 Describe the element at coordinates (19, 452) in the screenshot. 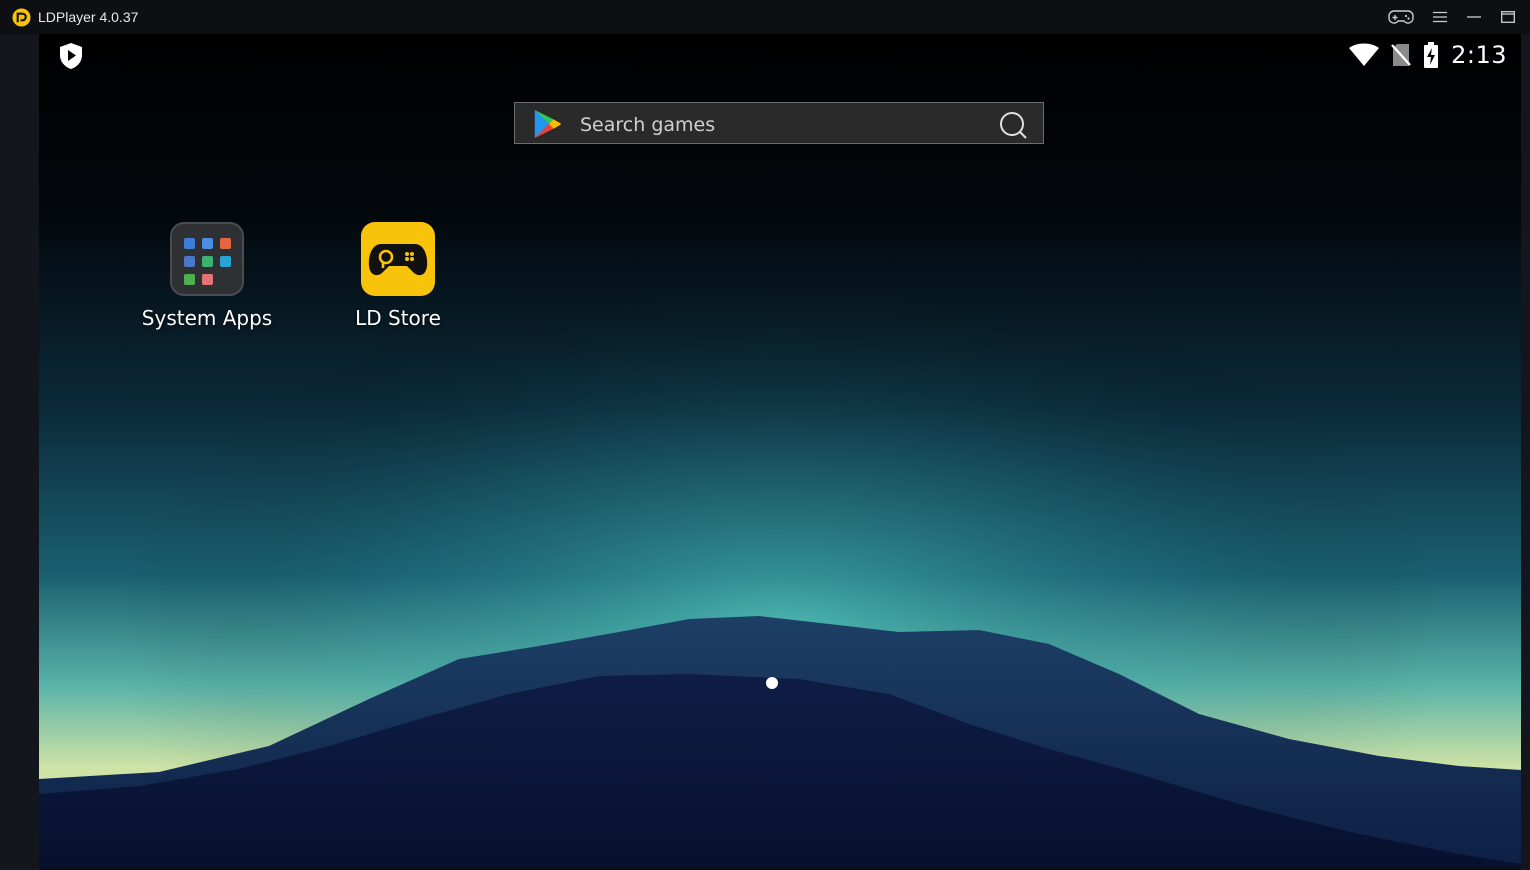

I see `left-frame` at that location.